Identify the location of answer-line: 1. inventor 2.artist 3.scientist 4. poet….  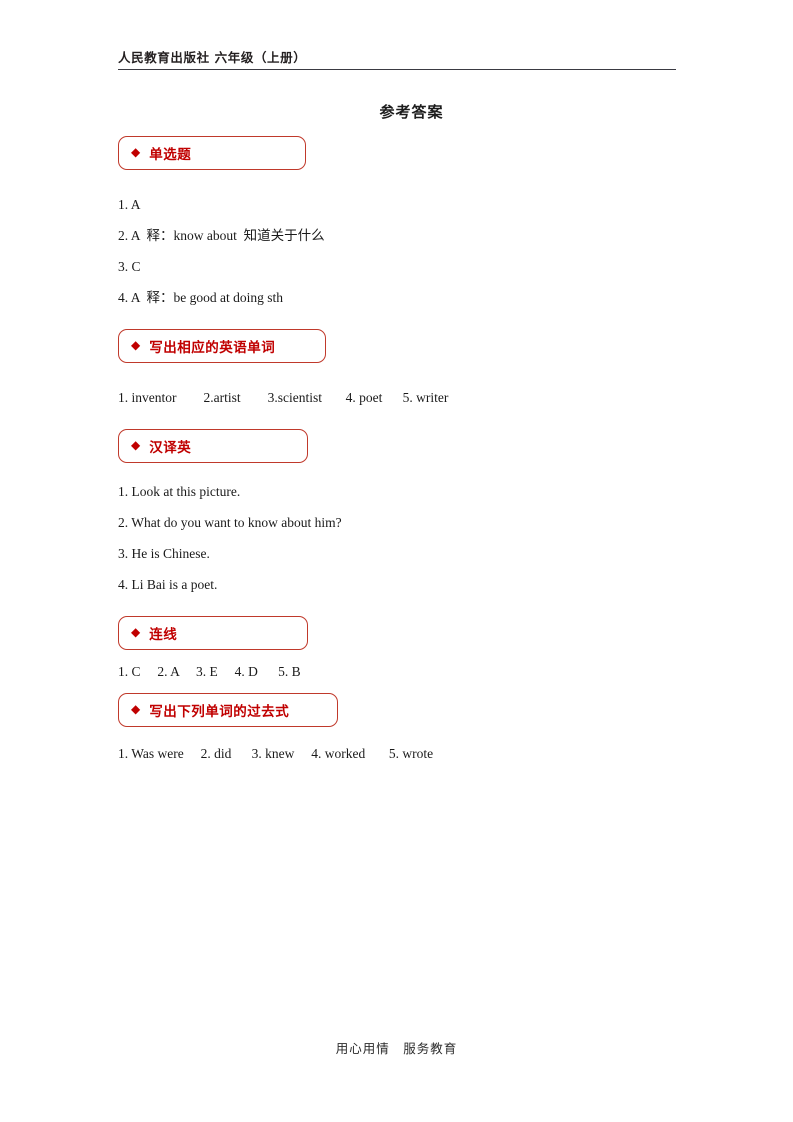
(283, 397).